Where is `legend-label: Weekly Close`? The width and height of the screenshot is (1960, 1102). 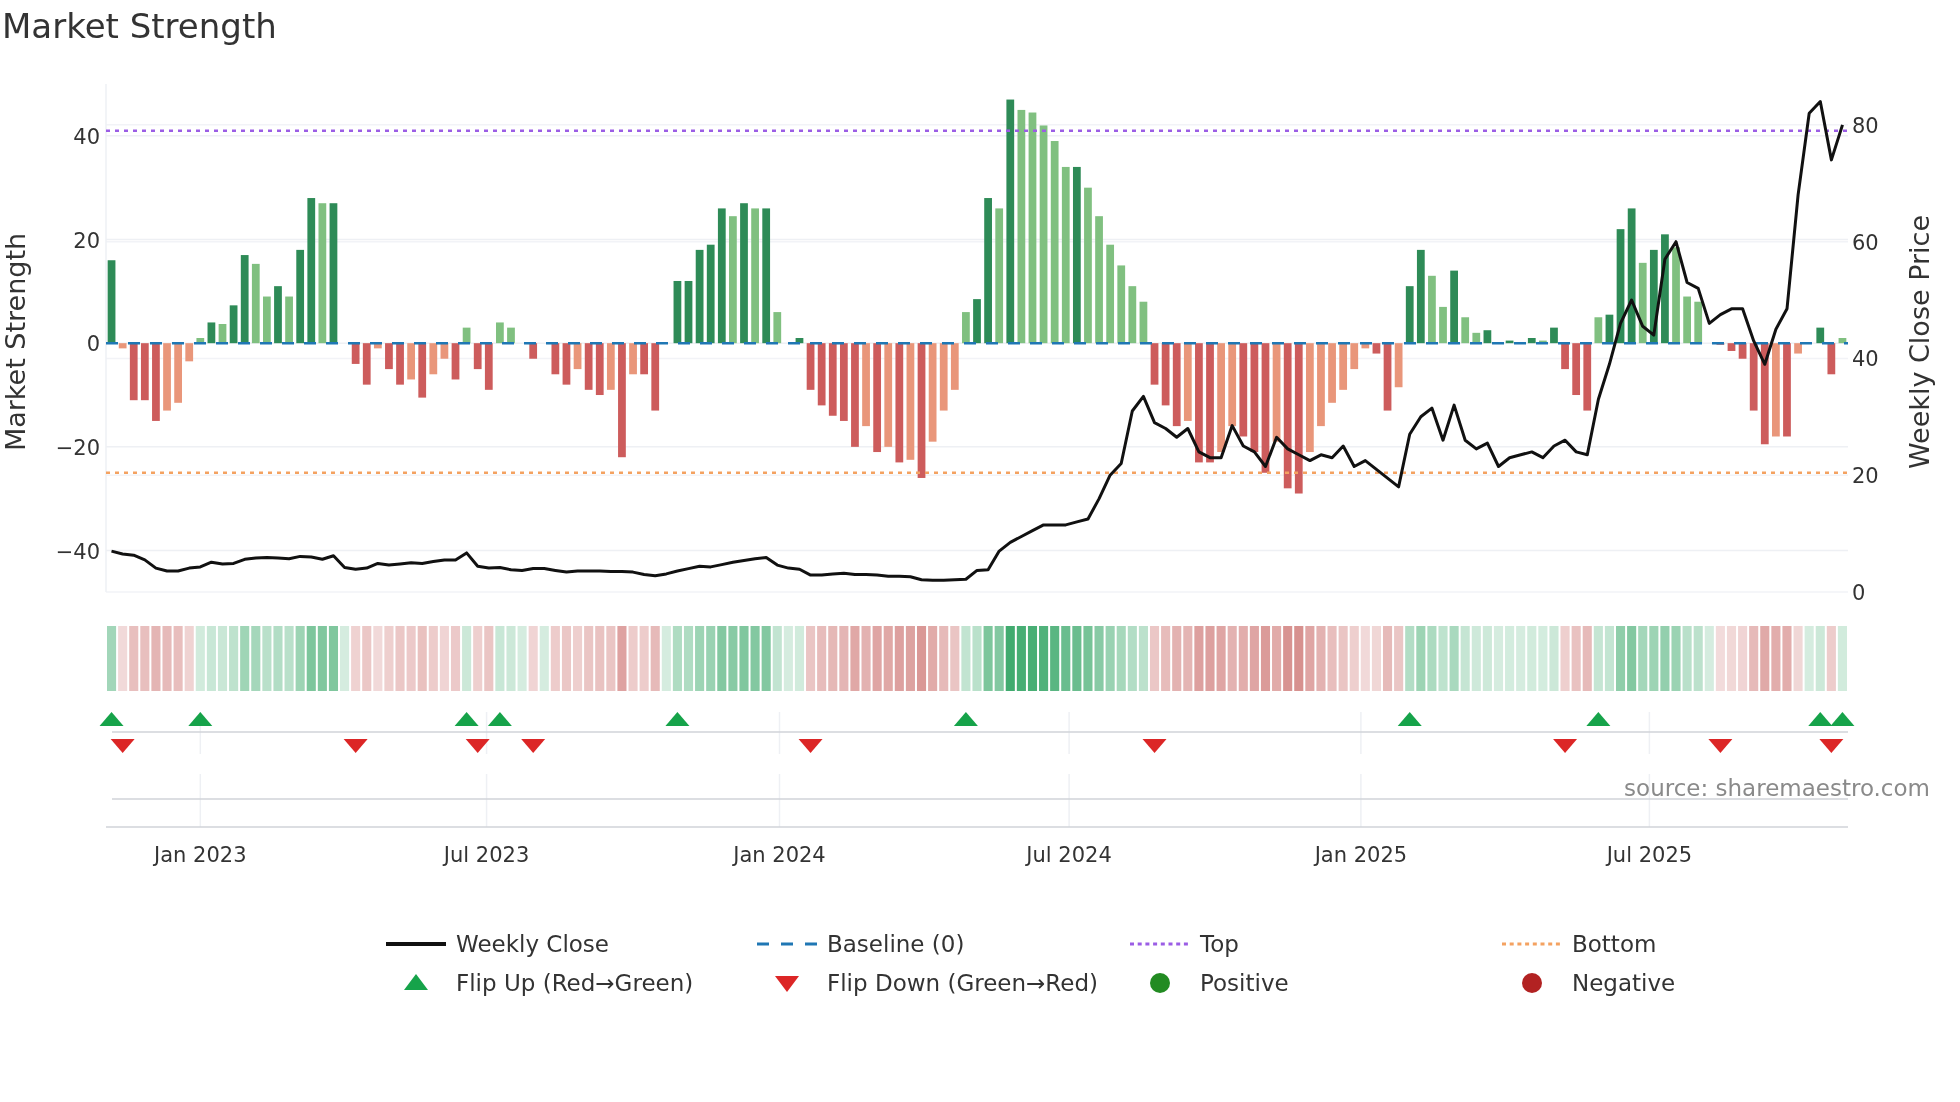
legend-label: Weekly Close is located at coordinates (532, 944).